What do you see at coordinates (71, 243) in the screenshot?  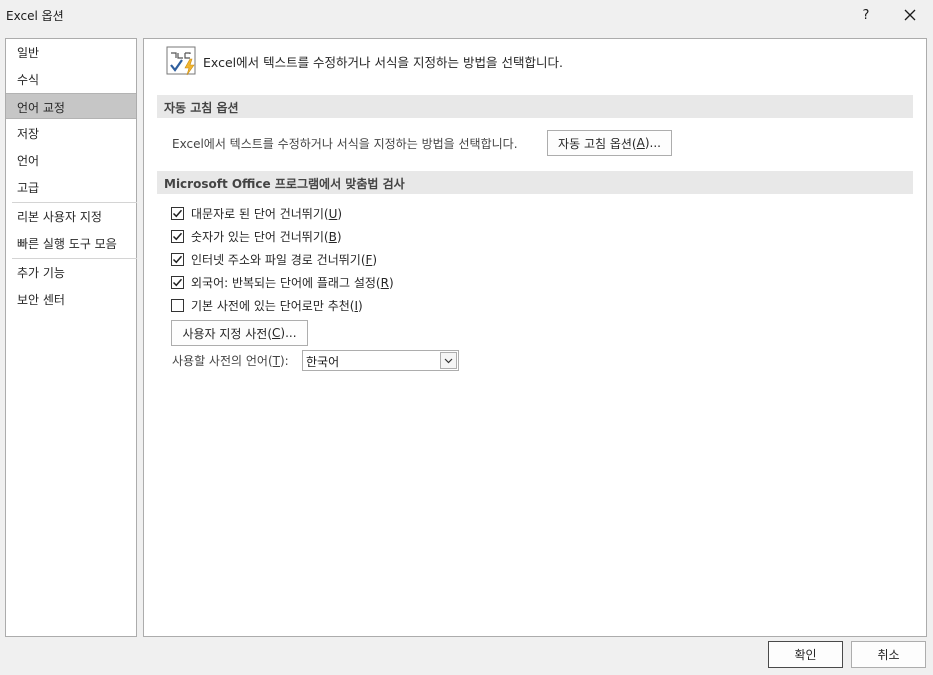 I see `nav-item-quick-access-toolbar: 빠른 실행 도구 모음` at bounding box center [71, 243].